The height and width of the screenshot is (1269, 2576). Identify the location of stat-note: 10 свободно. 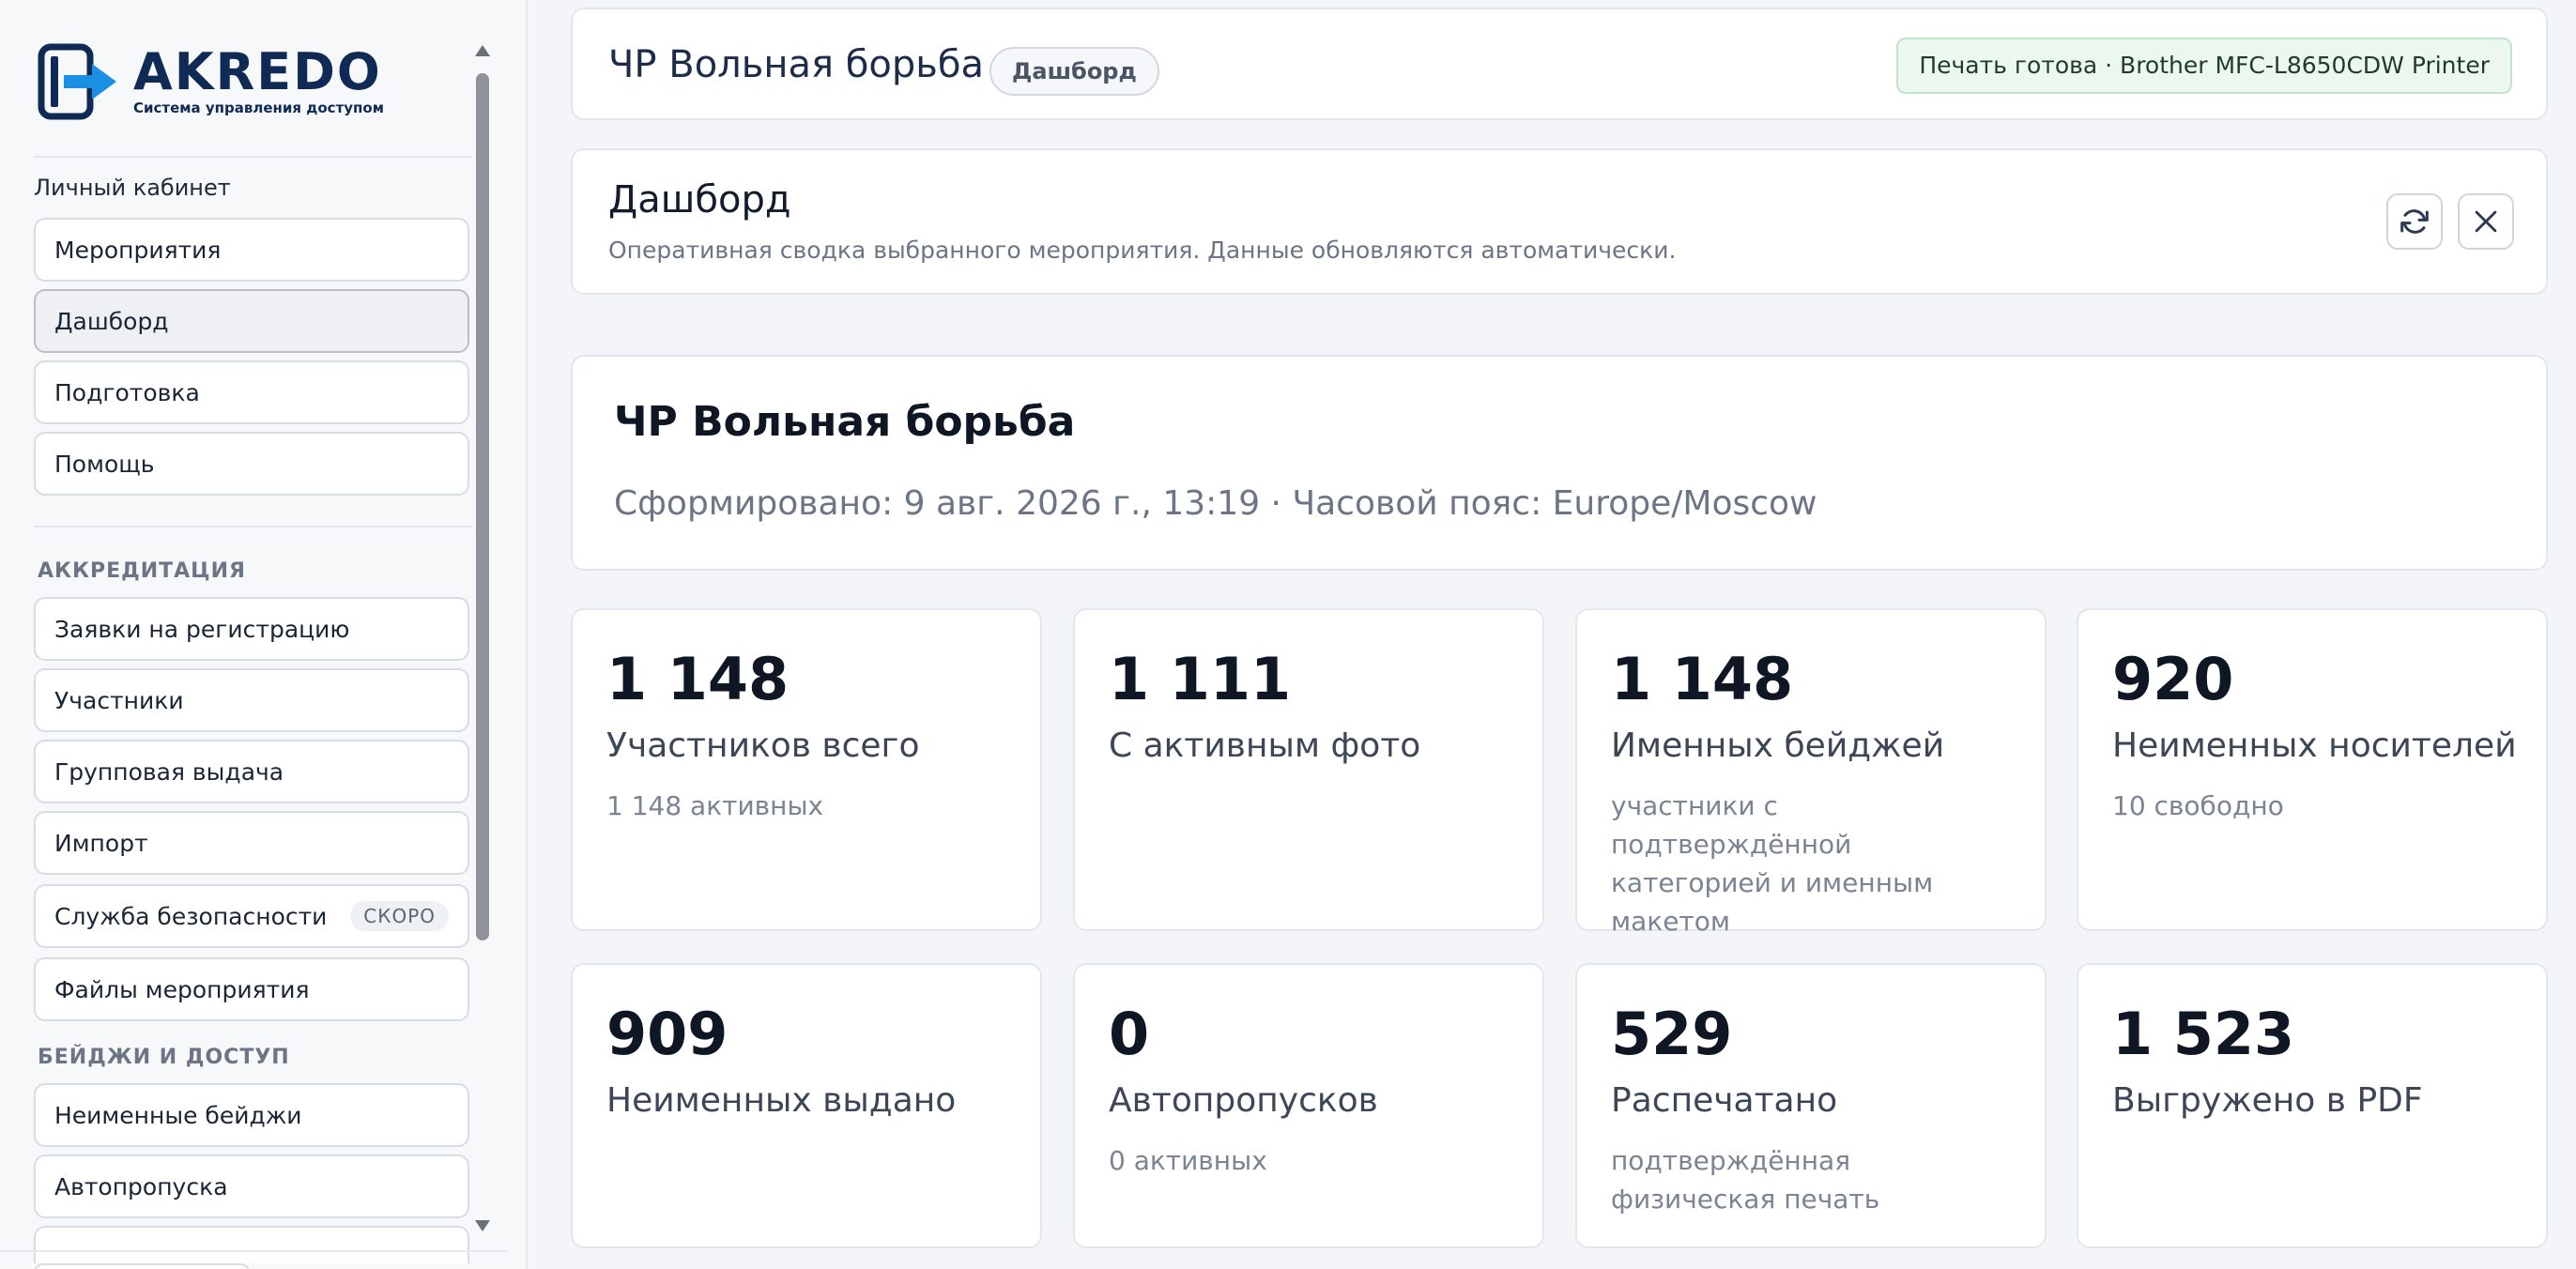
(2198, 806).